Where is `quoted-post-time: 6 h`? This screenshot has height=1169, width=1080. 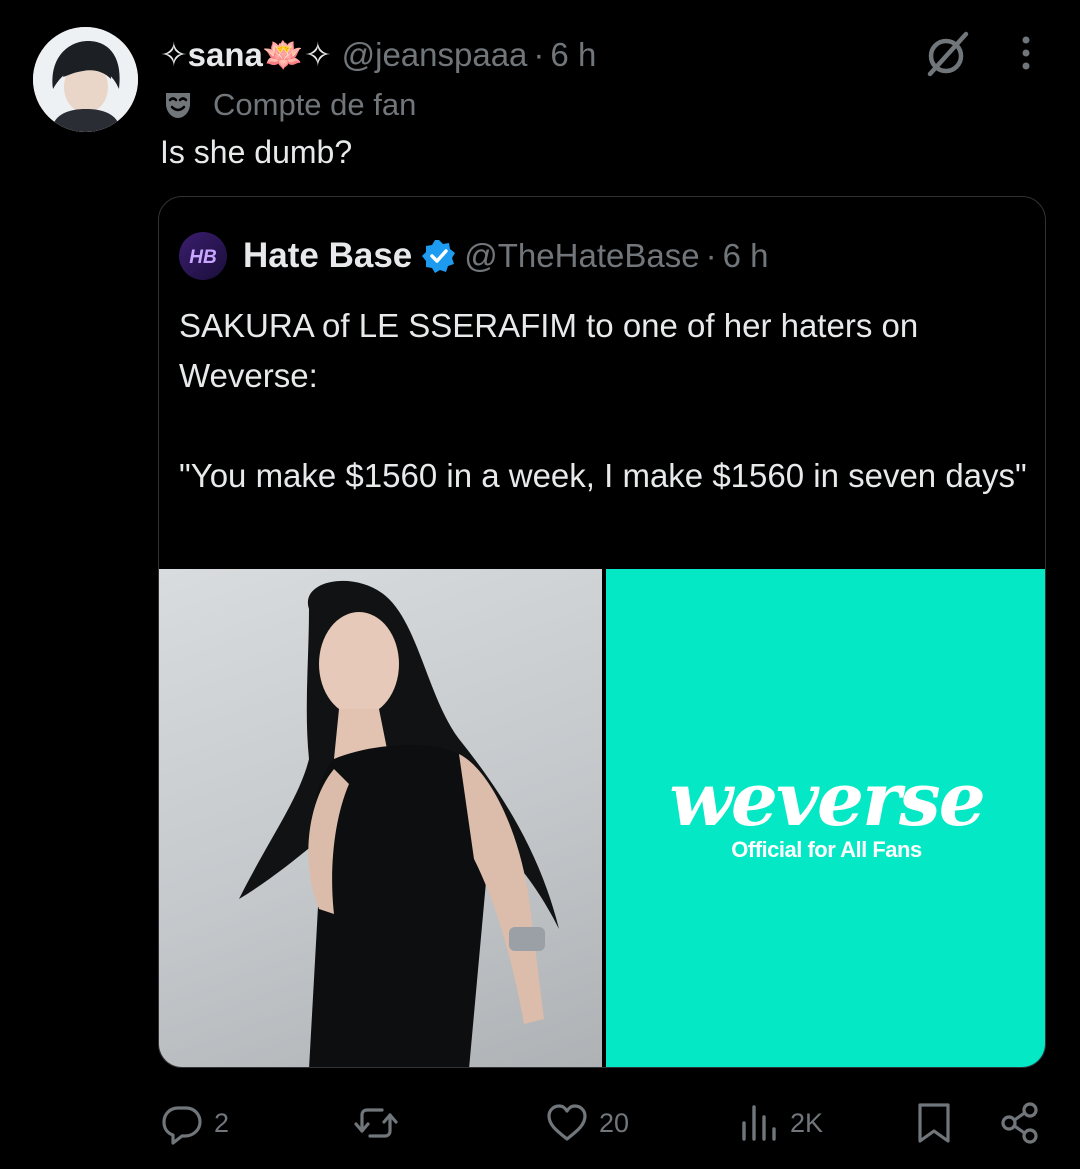
quoted-post-time: 6 h is located at coordinates (746, 256).